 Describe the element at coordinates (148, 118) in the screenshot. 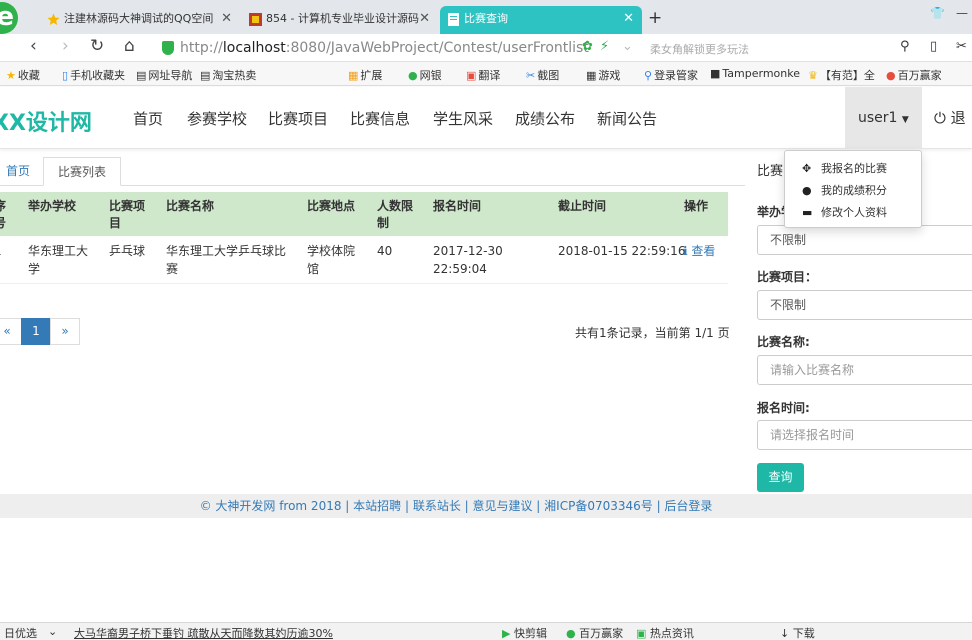

I see `nav-home: 首页` at that location.